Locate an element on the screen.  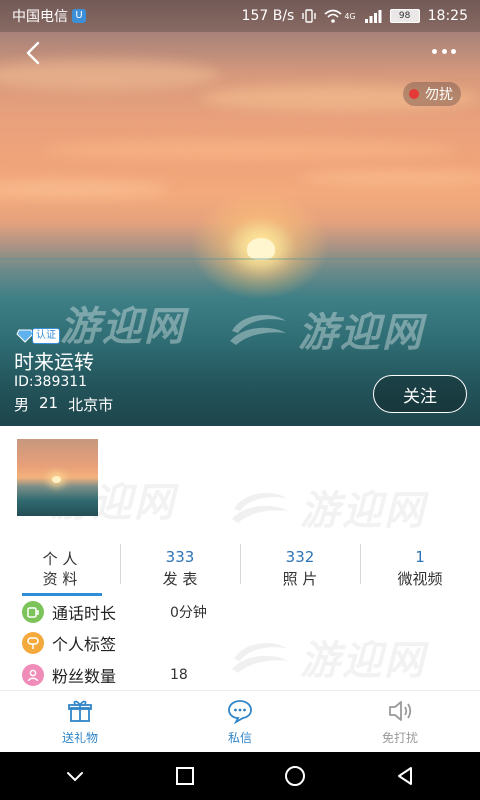
info-row-call-duration: 通话时长 0分钟 is located at coordinates (114, 612).